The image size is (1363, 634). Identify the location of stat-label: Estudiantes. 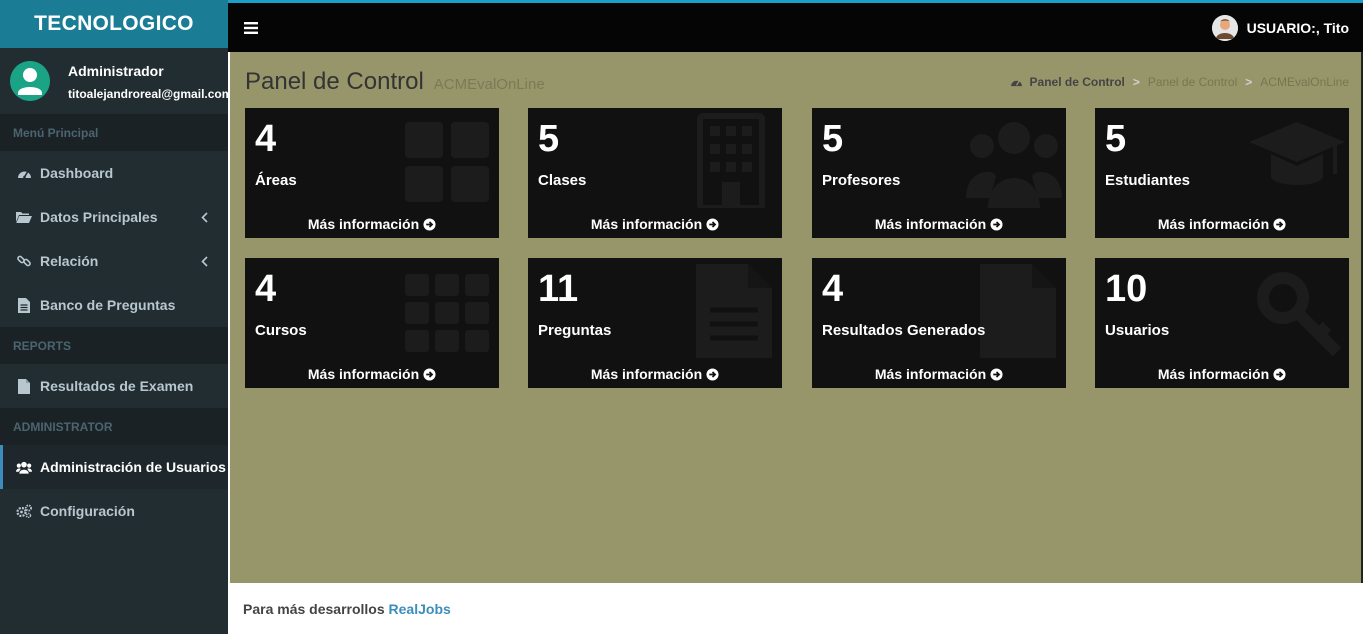
(1148, 180).